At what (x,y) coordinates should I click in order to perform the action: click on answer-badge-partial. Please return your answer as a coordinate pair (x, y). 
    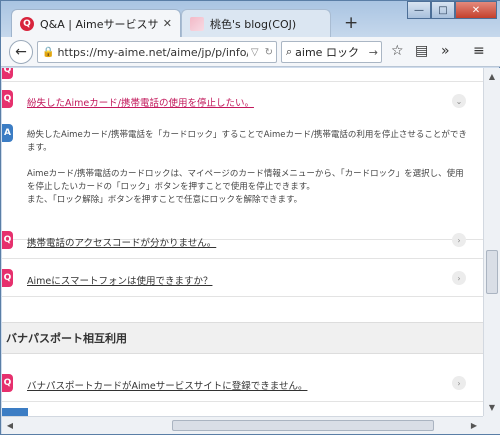
    Looking at the image, I should click on (15, 412).